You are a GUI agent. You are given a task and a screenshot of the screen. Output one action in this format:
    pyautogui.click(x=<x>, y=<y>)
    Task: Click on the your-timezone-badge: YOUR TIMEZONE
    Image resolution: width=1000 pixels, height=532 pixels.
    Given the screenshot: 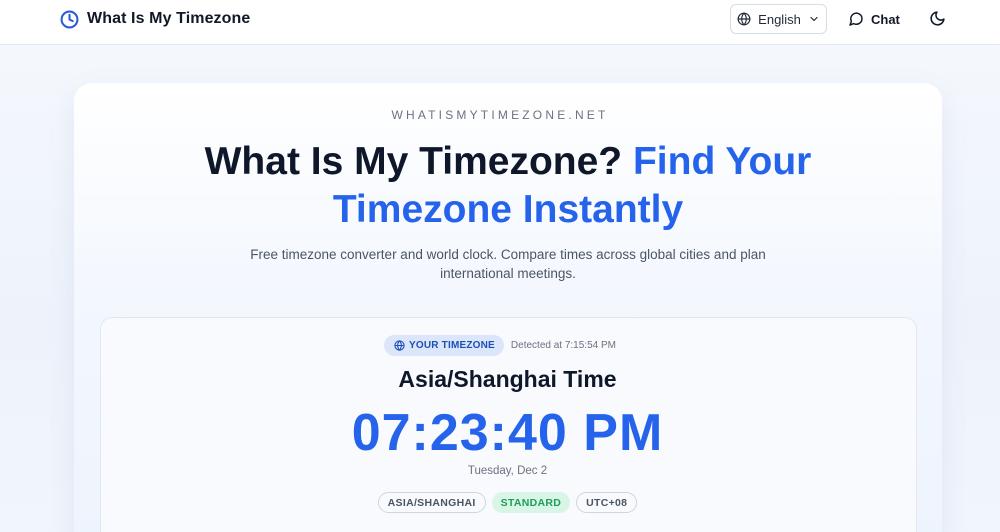 What is the action you would take?
    pyautogui.click(x=443, y=345)
    